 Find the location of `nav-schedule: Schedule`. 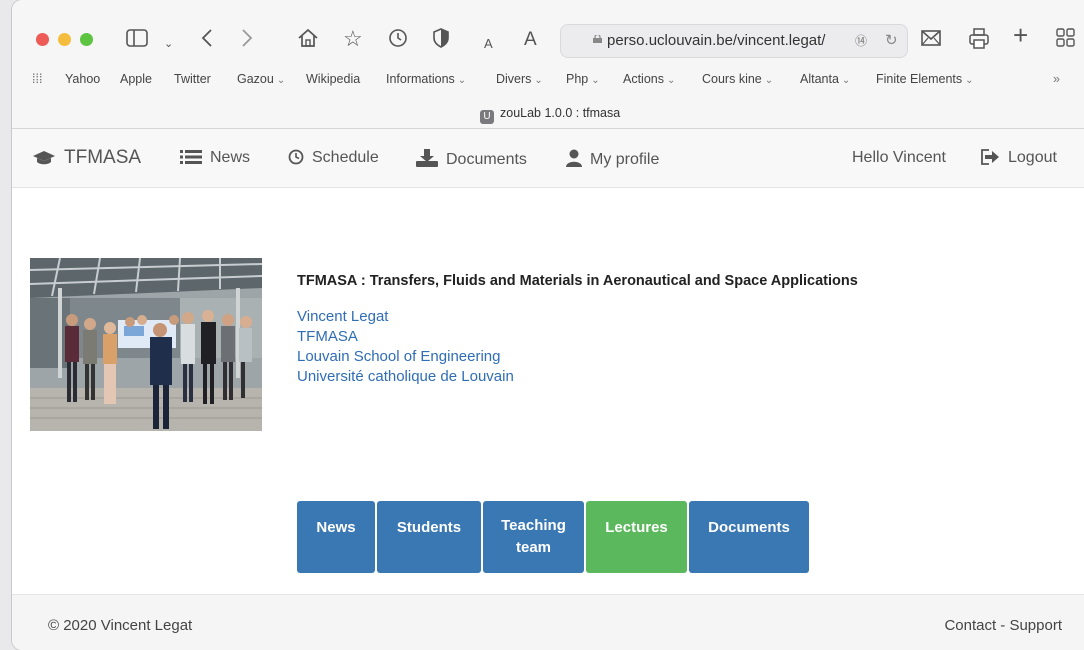

nav-schedule: Schedule is located at coordinates (333, 159).